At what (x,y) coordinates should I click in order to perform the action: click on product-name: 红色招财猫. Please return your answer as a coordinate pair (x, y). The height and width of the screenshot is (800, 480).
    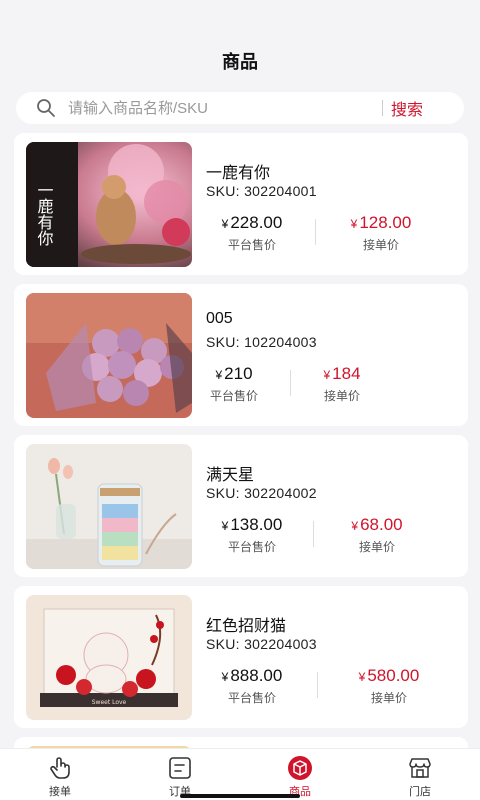
    Looking at the image, I should click on (246, 626).